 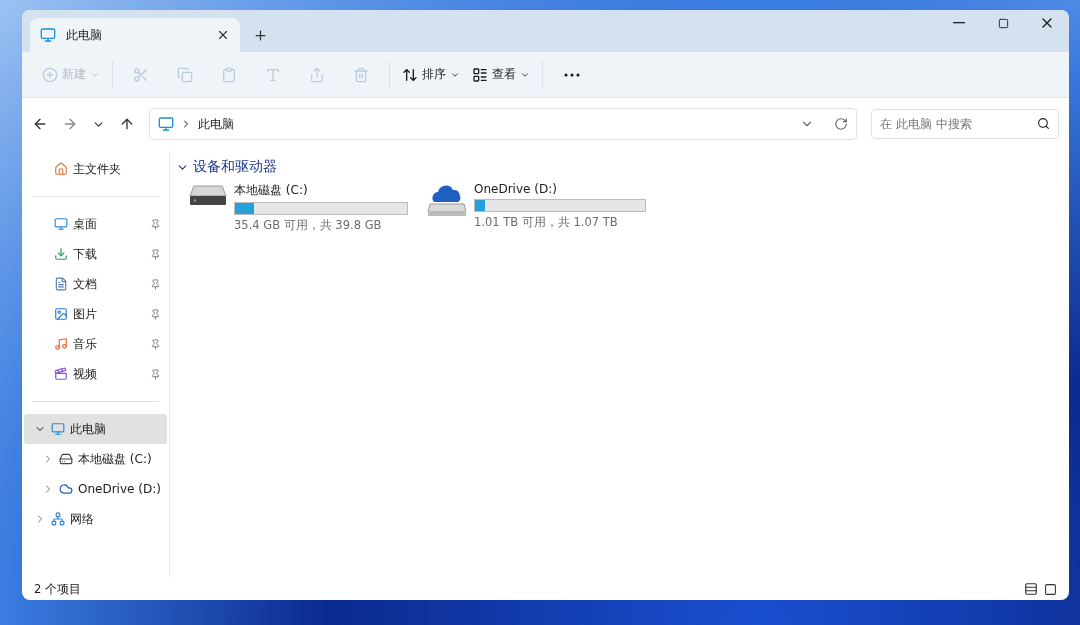 What do you see at coordinates (95, 284) in the screenshot?
I see `sidebar-item: 文档` at bounding box center [95, 284].